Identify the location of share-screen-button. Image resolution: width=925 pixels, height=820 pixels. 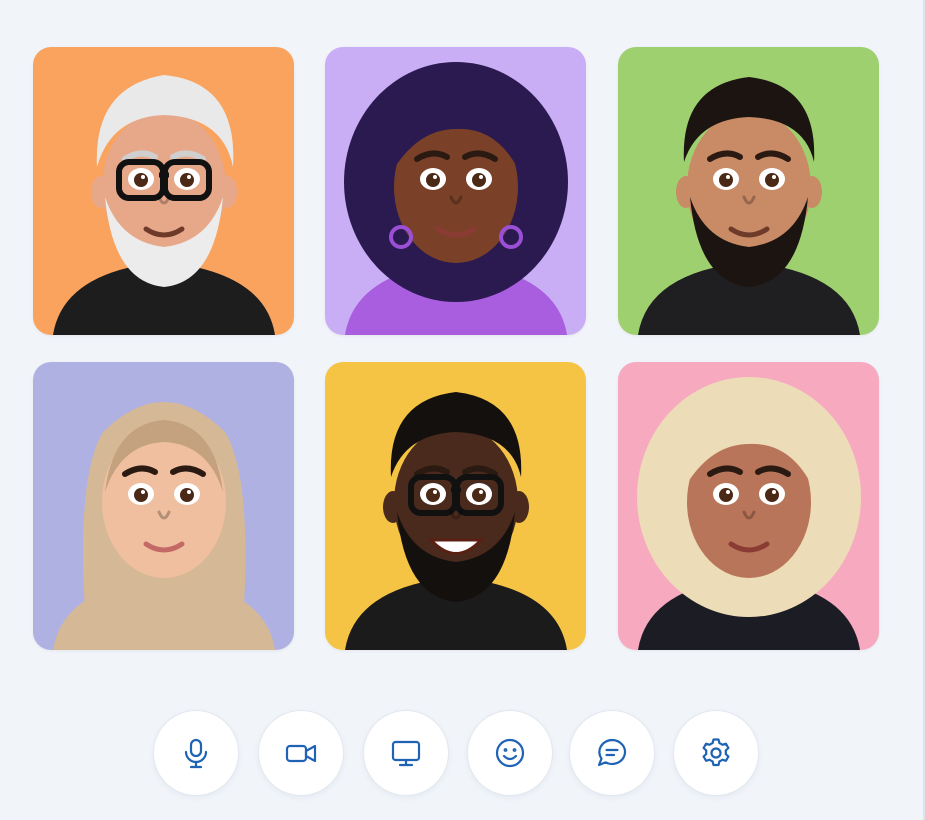
(406, 753).